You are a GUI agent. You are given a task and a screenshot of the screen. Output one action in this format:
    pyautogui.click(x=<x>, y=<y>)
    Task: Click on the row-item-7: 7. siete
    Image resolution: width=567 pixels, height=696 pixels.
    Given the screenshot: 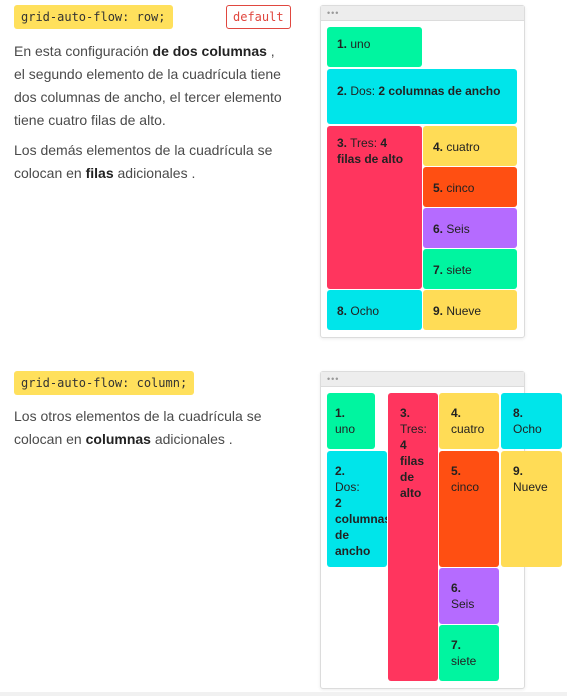 What is the action you would take?
    pyautogui.click(x=470, y=269)
    